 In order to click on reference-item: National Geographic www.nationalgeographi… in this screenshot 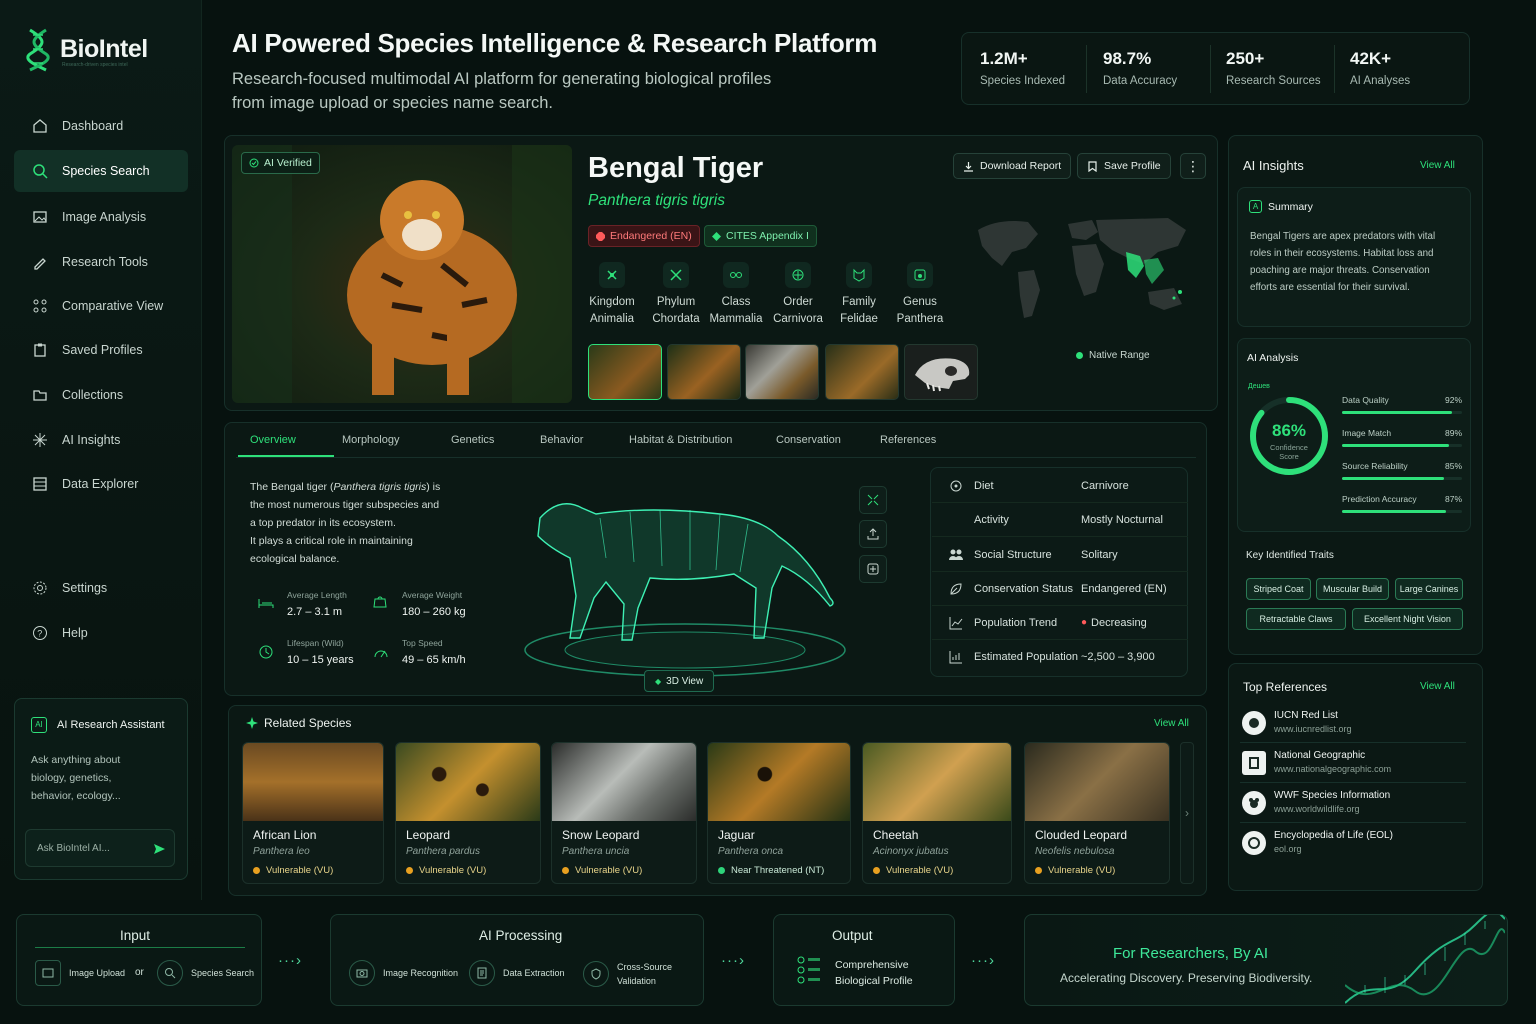, I will do `click(1353, 764)`.